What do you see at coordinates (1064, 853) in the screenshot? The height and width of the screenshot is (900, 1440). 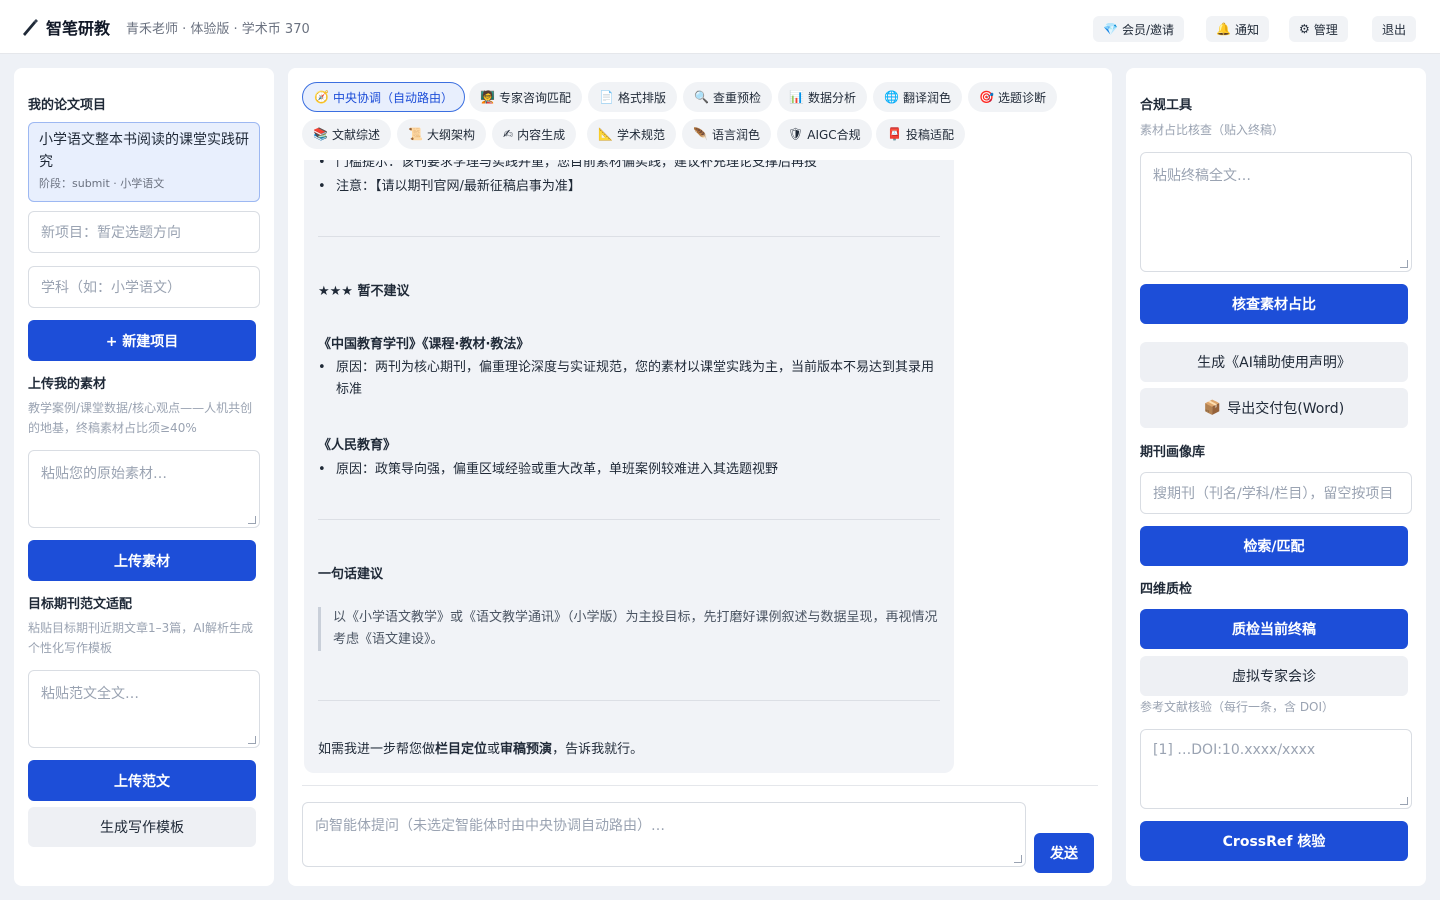 I see `send-button: 发送` at bounding box center [1064, 853].